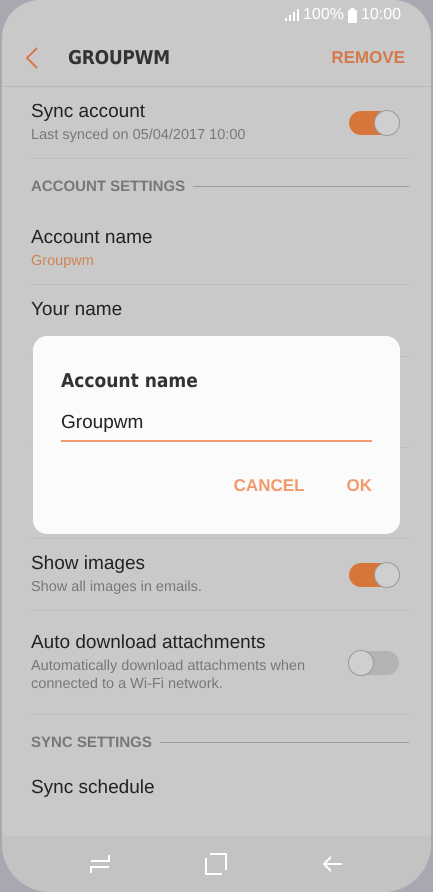 Image resolution: width=433 pixels, height=892 pixels. I want to click on setting-title: Show images, so click(88, 563).